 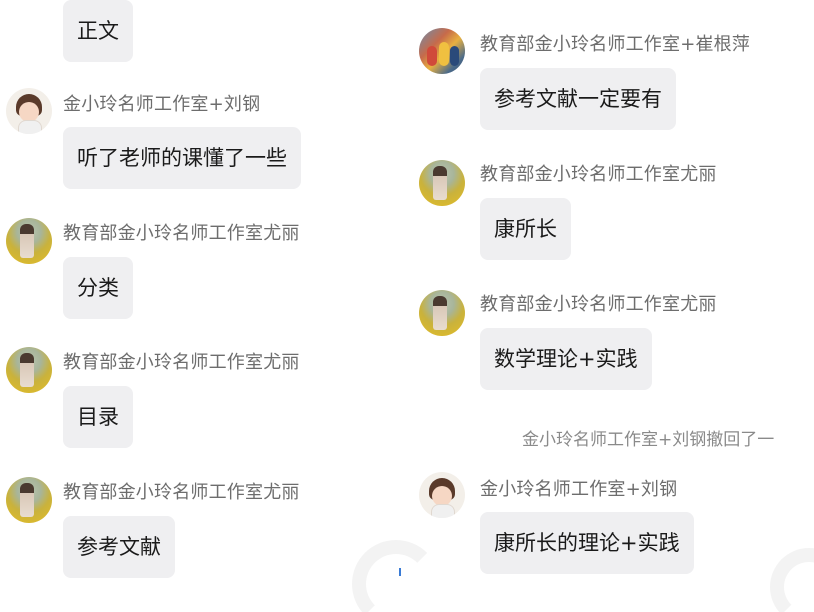 I want to click on message-bubble: 数学理论+实践, so click(x=566, y=359).